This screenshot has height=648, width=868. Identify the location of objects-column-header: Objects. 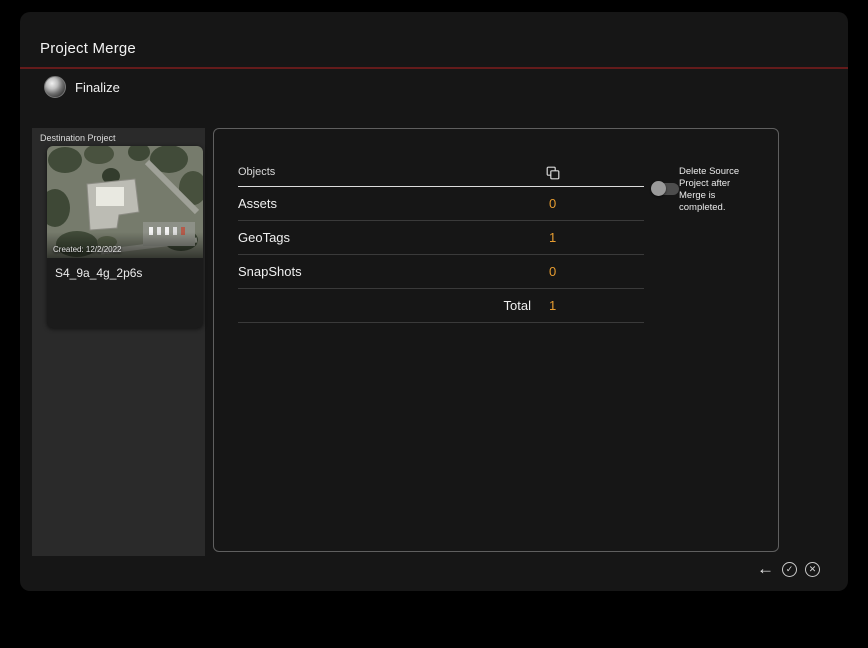
(257, 172).